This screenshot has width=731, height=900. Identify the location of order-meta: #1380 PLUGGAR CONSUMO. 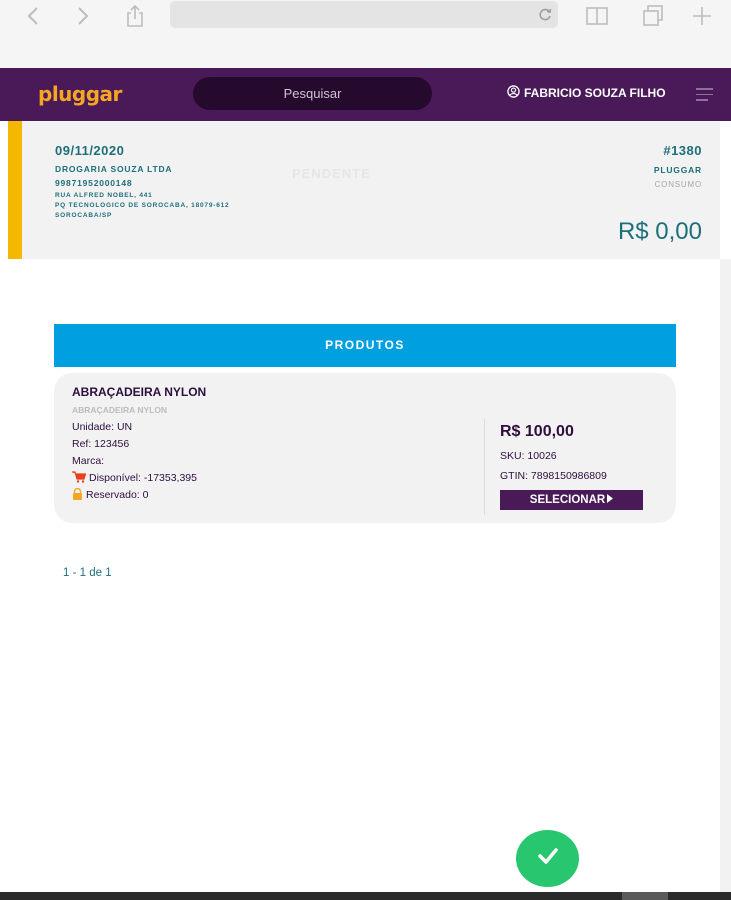
(678, 166).